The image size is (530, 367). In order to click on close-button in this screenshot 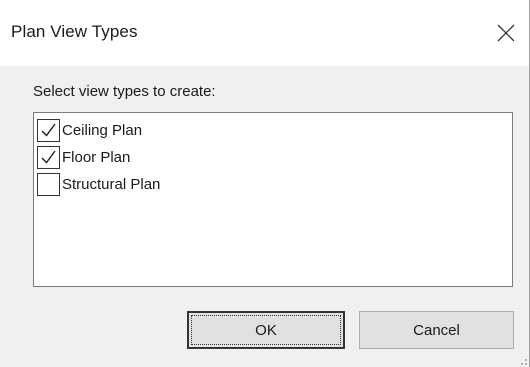, I will do `click(506, 33)`.